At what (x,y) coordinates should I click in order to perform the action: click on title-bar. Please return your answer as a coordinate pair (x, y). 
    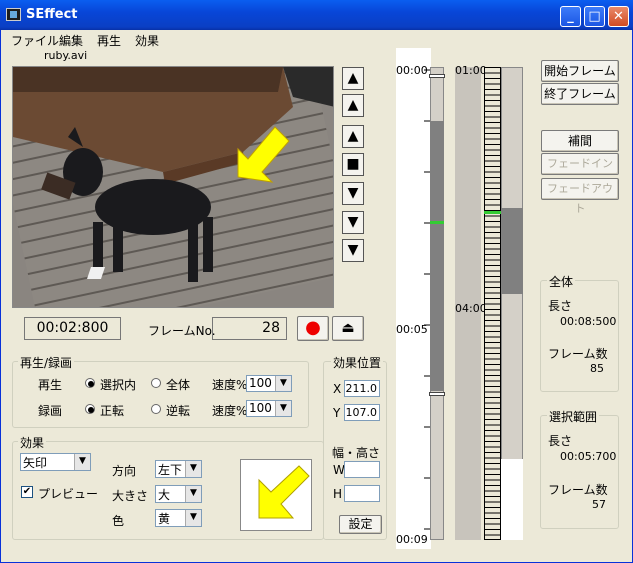
    Looking at the image, I should click on (316, 15).